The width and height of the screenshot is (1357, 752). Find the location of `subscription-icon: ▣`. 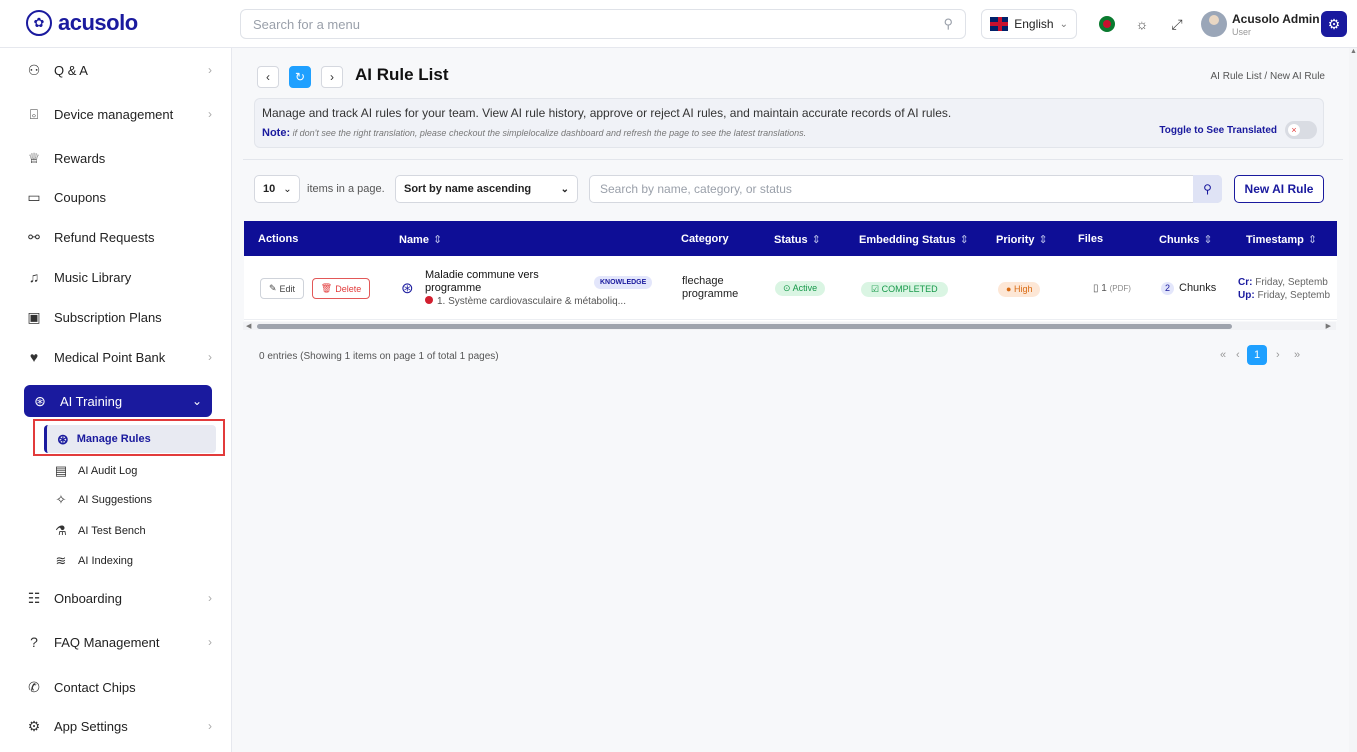

subscription-icon: ▣ is located at coordinates (34, 316).